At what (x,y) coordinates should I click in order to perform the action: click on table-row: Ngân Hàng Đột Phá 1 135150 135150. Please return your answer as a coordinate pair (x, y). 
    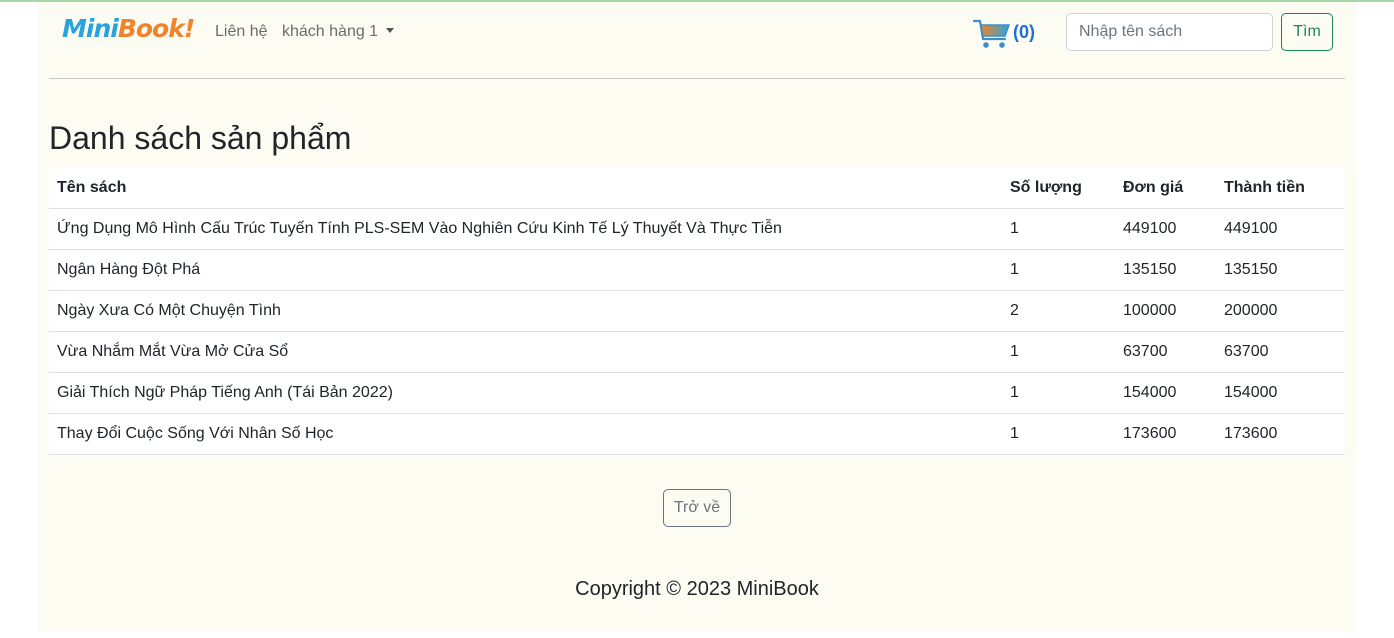
    Looking at the image, I should click on (697, 270).